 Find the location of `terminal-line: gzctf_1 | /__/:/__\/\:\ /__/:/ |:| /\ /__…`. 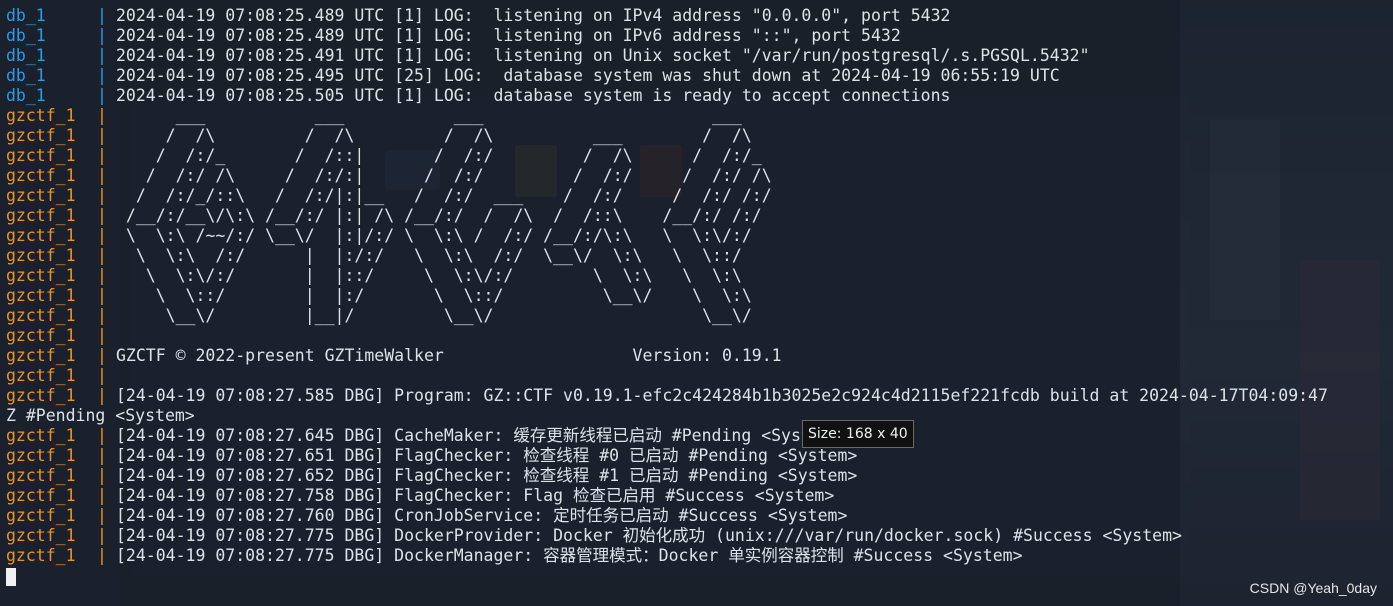

terminal-line: gzctf_1 | /__/:/__\/\:\ /__/:/ |:| /\ /__… is located at coordinates (667, 216).